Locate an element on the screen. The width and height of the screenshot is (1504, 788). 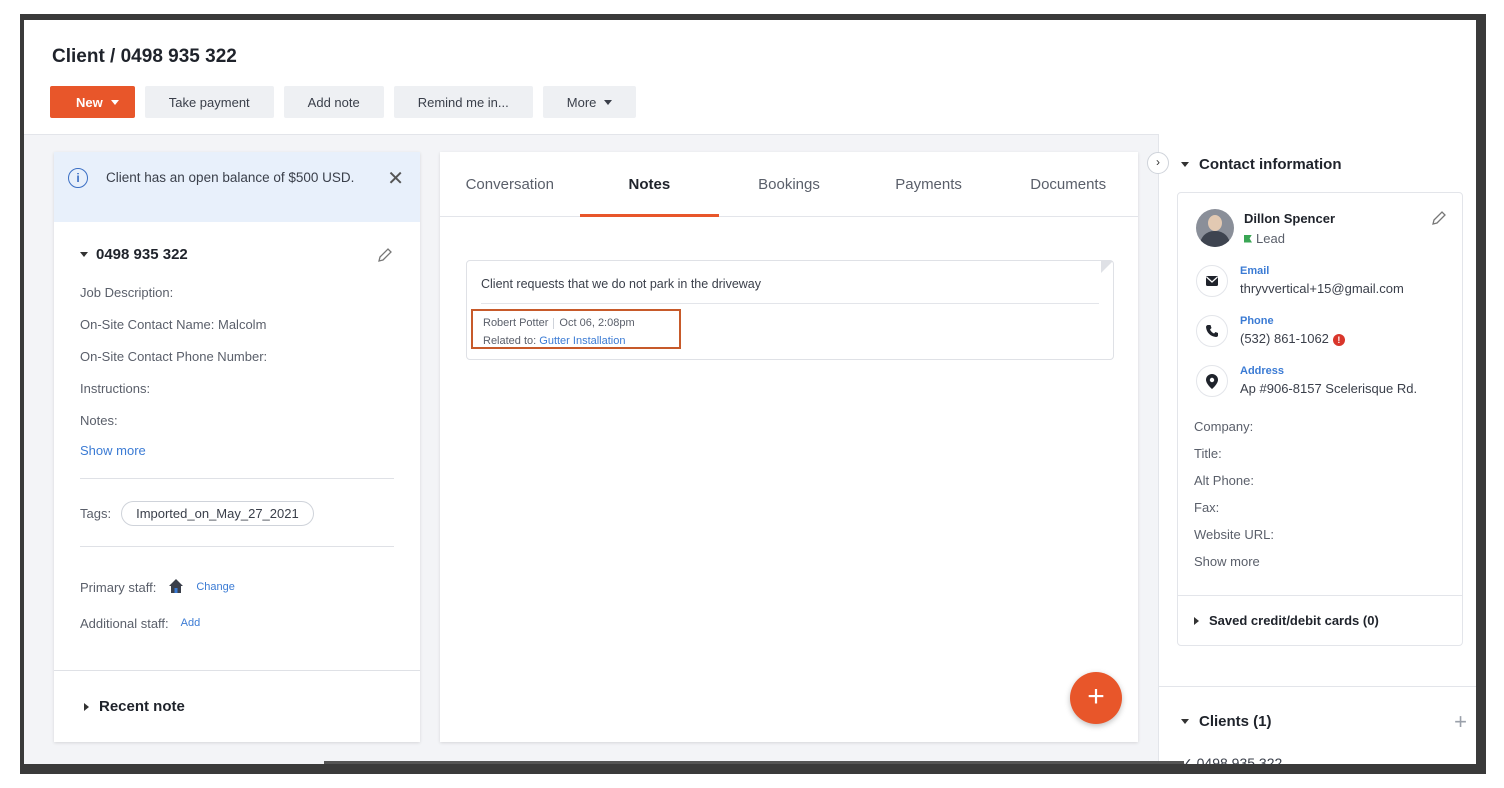
primary-staff-row: Primary staff: Change is located at coordinates (237, 587).